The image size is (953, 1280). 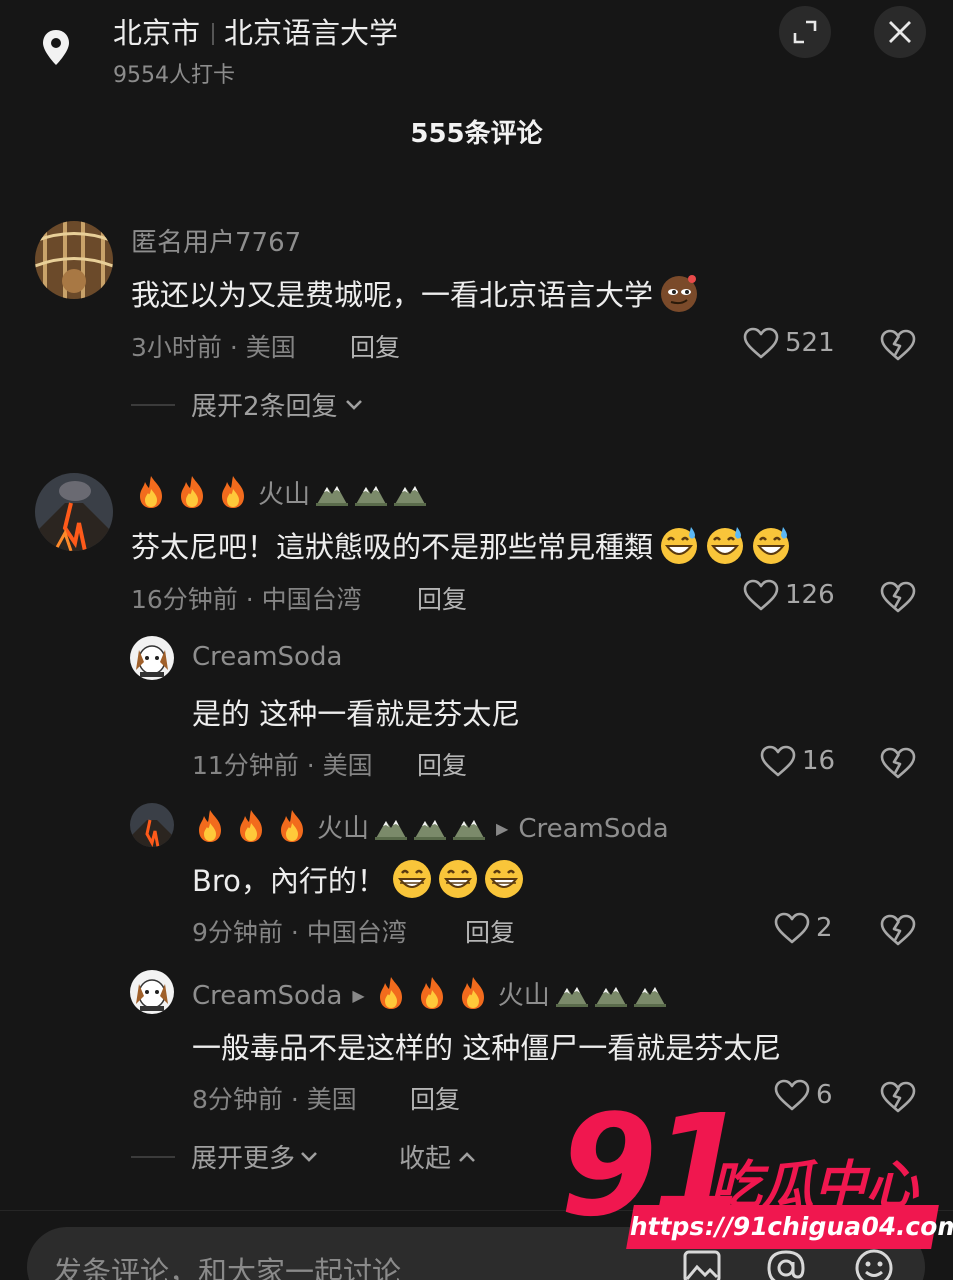 What do you see at coordinates (281, 492) in the screenshot?
I see `username: 火山` at bounding box center [281, 492].